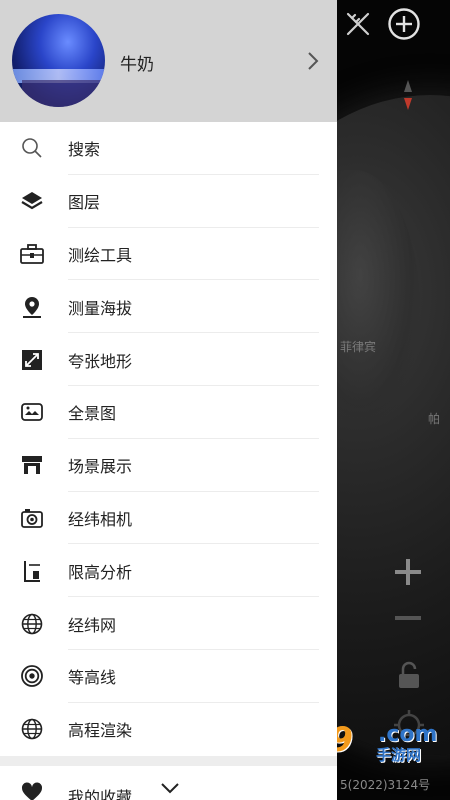 The height and width of the screenshot is (800, 450). Describe the element at coordinates (168, 201) in the screenshot. I see `menu-item-layers: 图层` at that location.